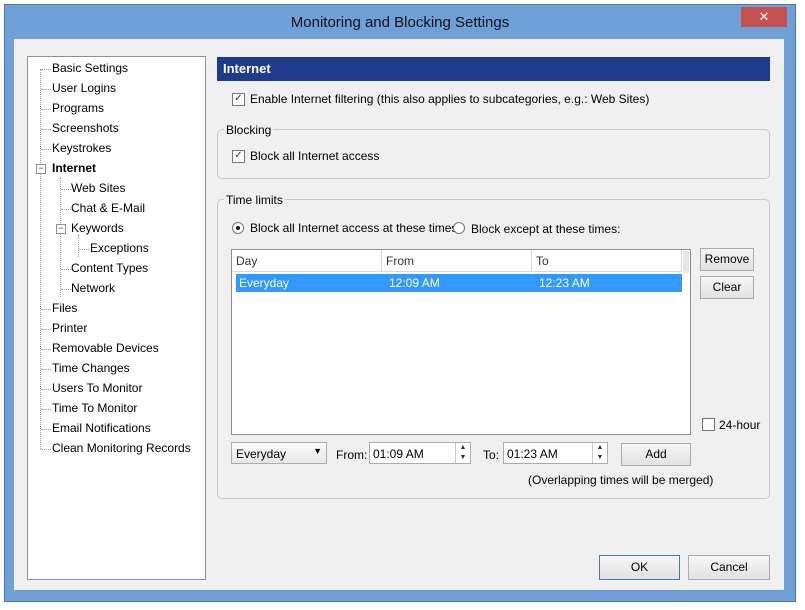 The width and height of the screenshot is (805, 610). Describe the element at coordinates (64, 308) in the screenshot. I see `tree-item-files: Files` at that location.